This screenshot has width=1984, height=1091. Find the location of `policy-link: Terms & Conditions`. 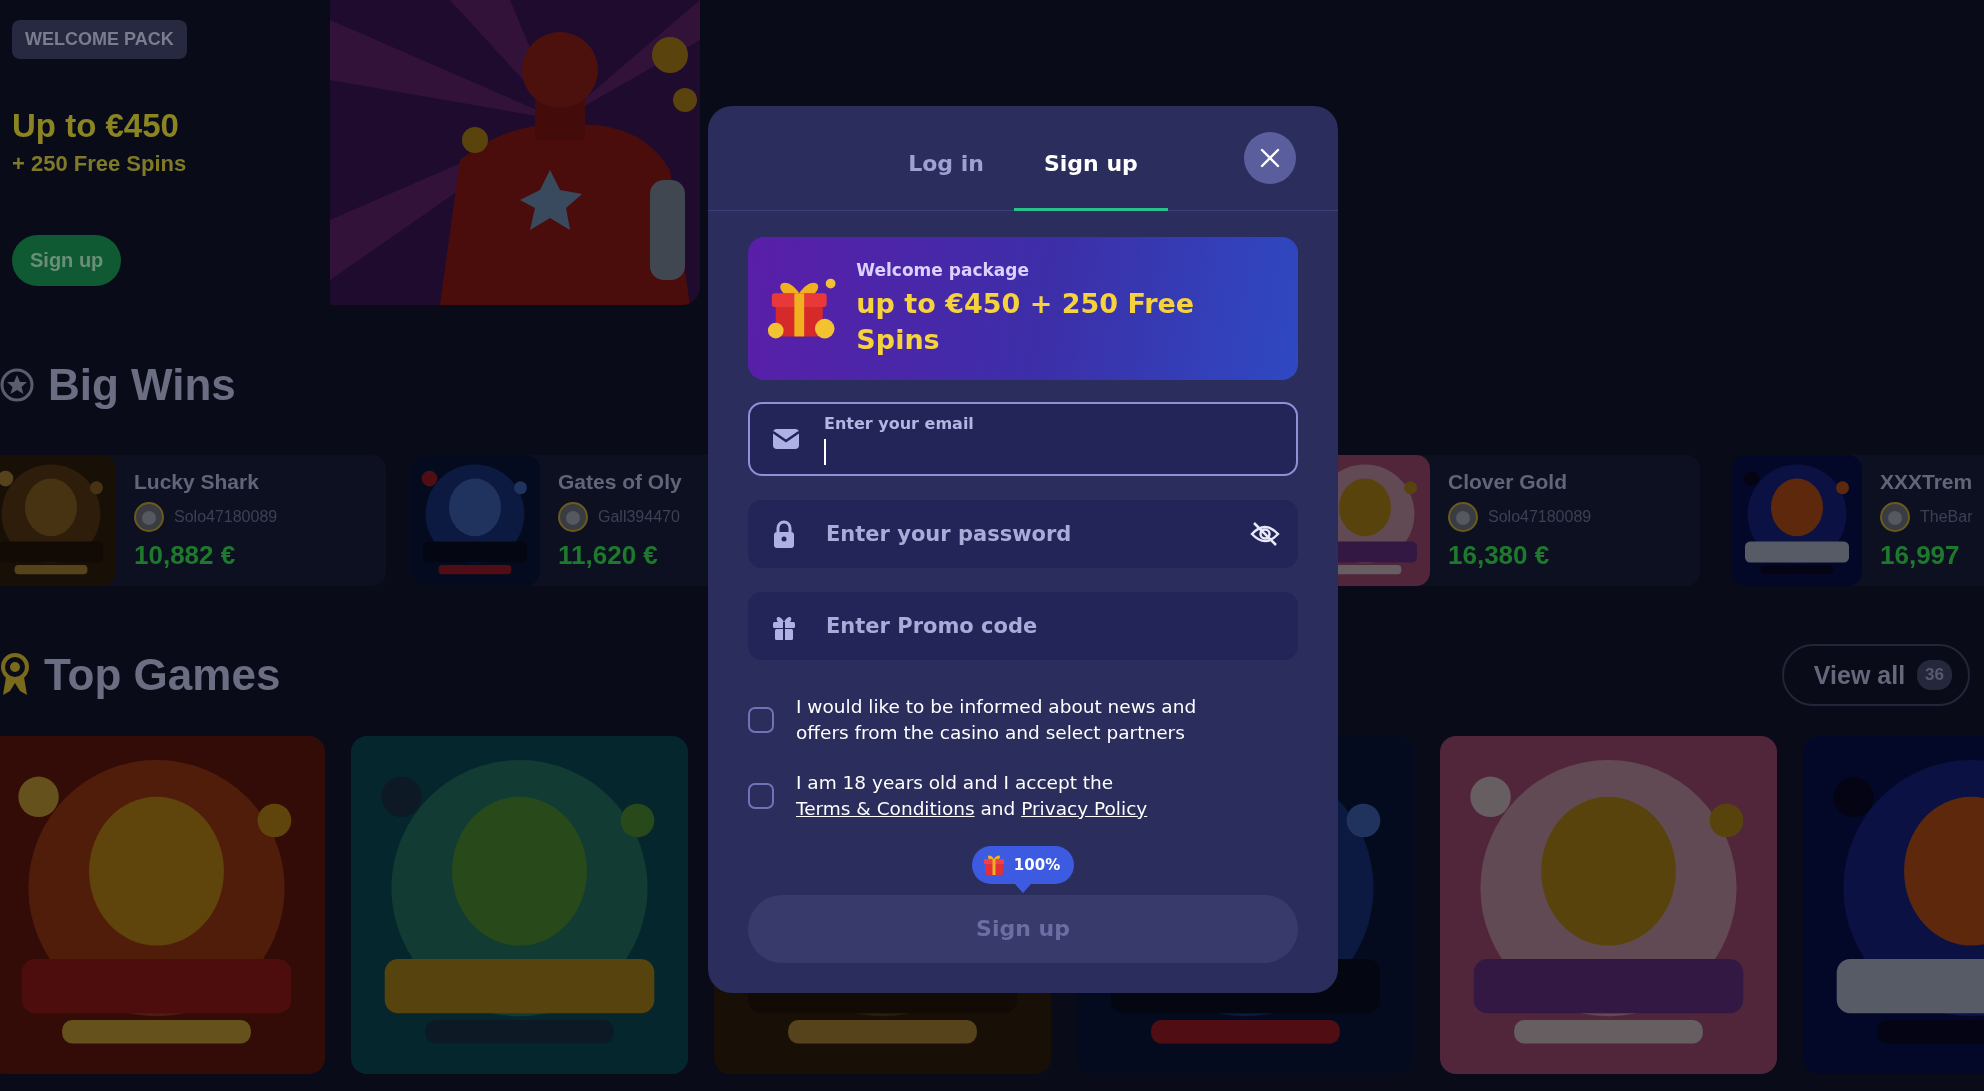

policy-link: Terms & Conditions is located at coordinates (885, 808).